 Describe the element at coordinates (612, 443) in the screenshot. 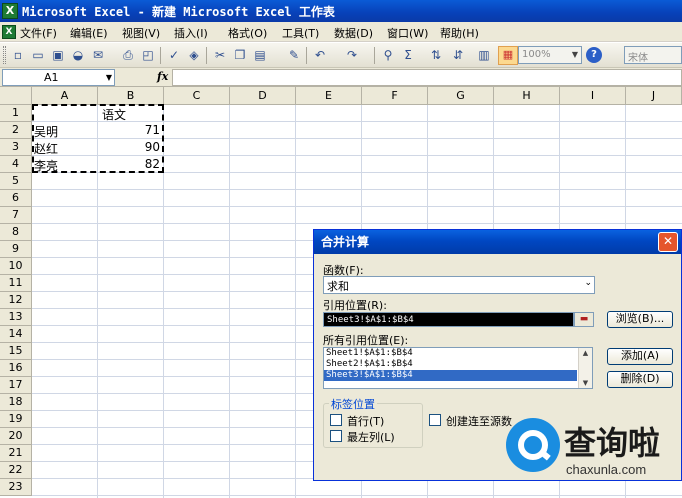

I see `watermark-text: 查询啦` at that location.